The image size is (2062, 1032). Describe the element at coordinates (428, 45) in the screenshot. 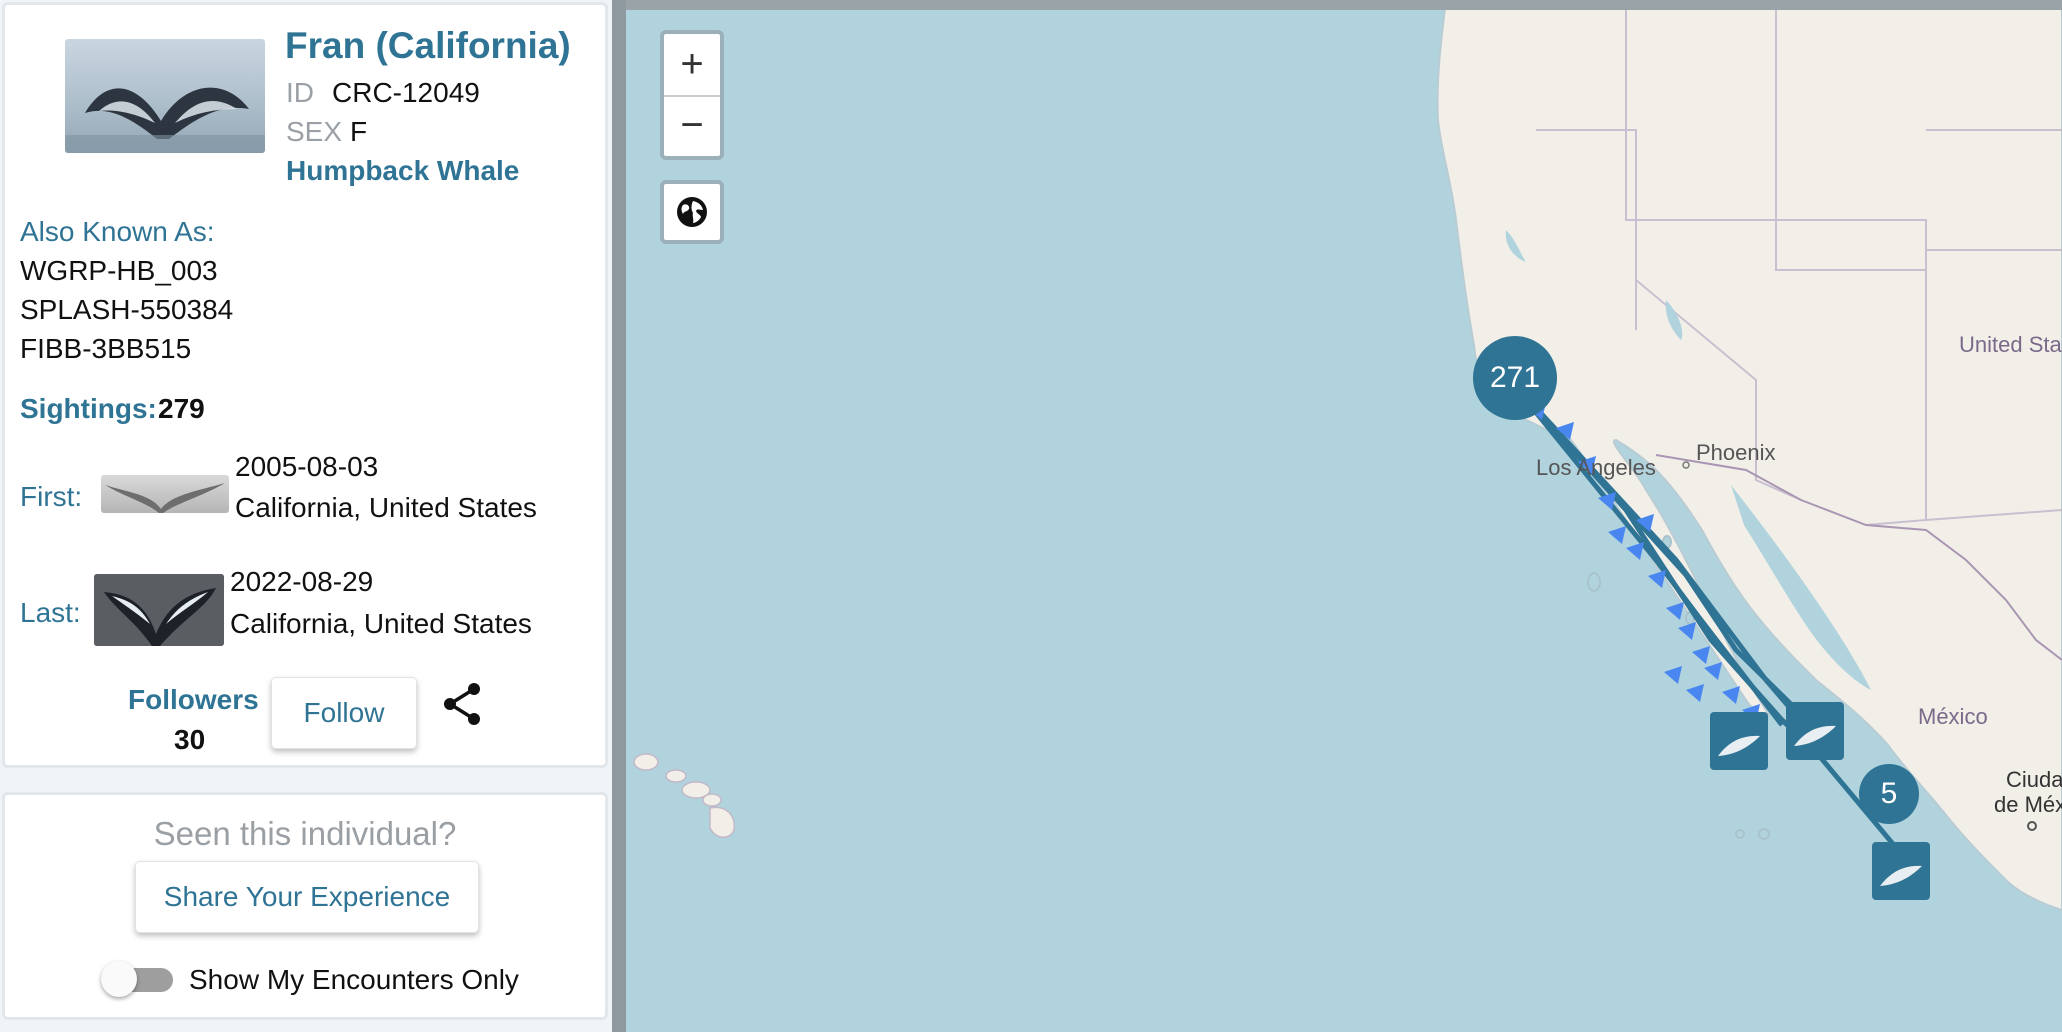

I see `profile-name: Fran (California)` at that location.